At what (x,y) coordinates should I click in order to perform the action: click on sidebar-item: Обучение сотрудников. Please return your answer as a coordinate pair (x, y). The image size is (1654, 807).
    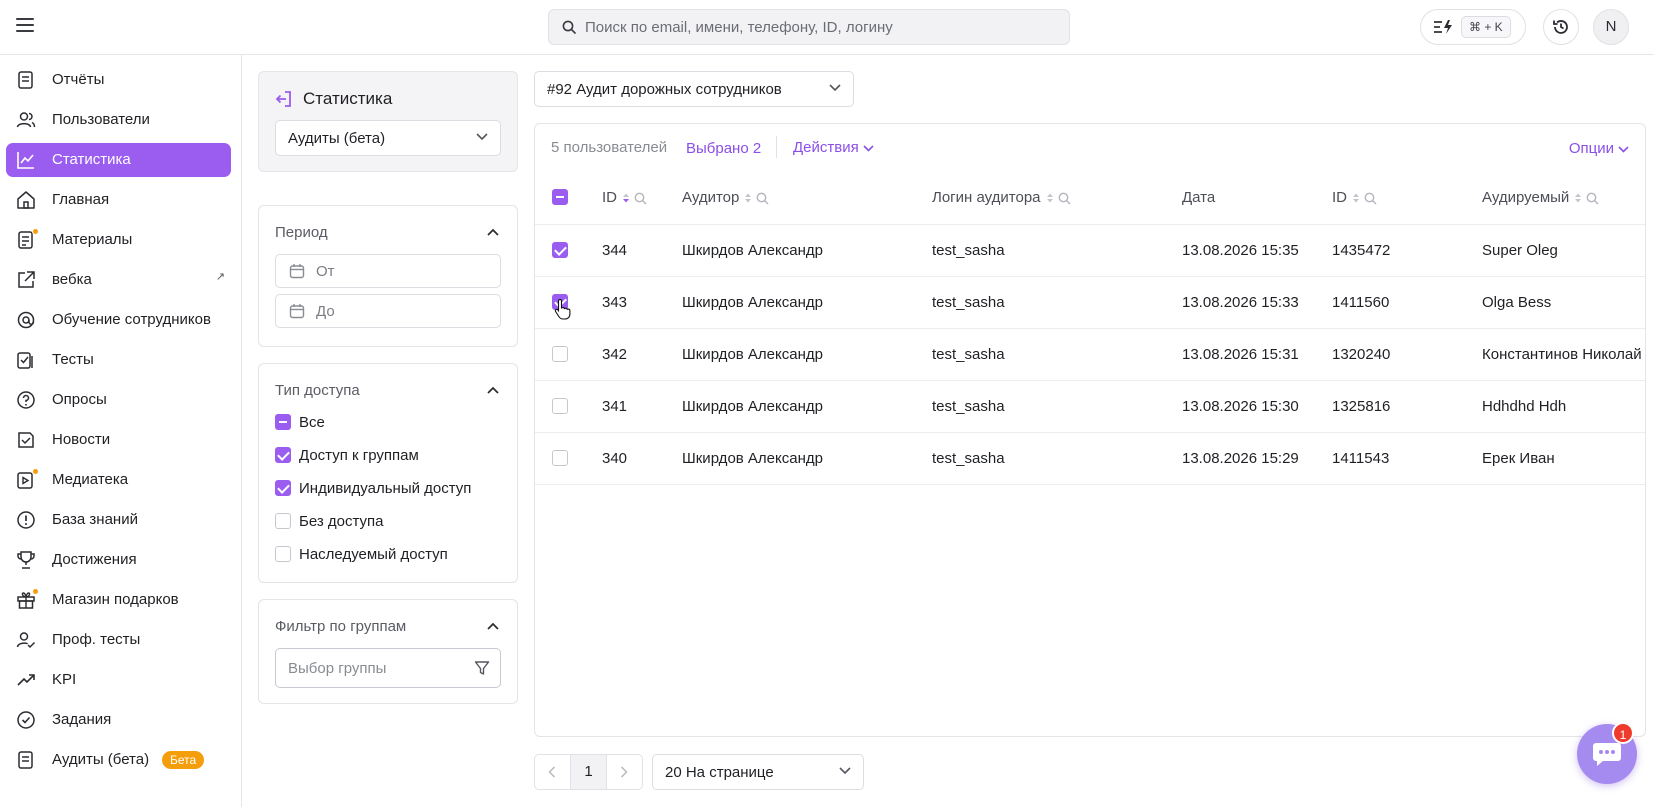
    Looking at the image, I should click on (118, 320).